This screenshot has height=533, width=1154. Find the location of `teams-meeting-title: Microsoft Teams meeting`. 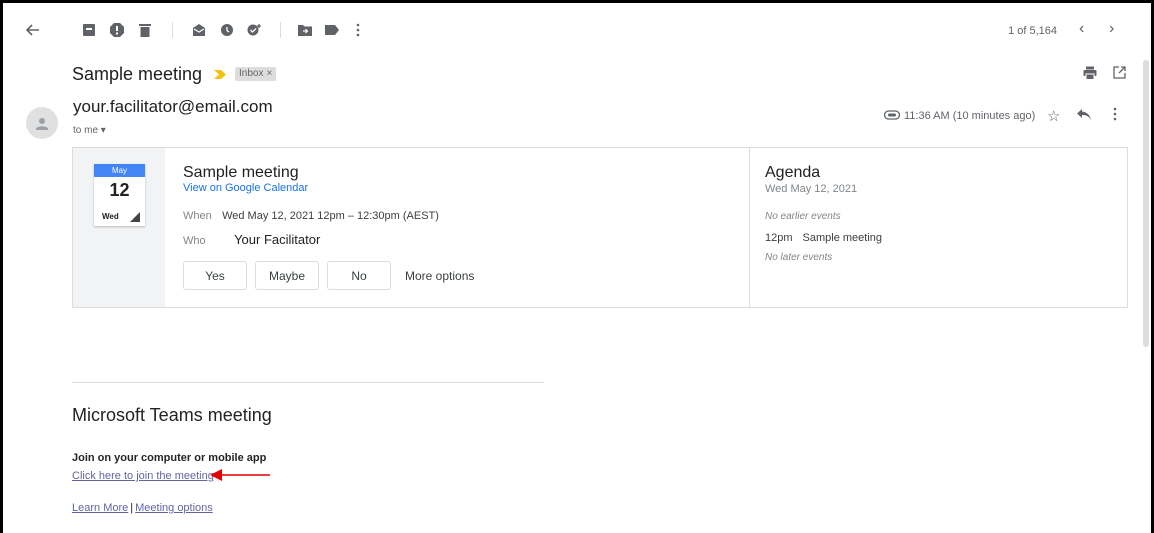

teams-meeting-title: Microsoft Teams meeting is located at coordinates (172, 415).